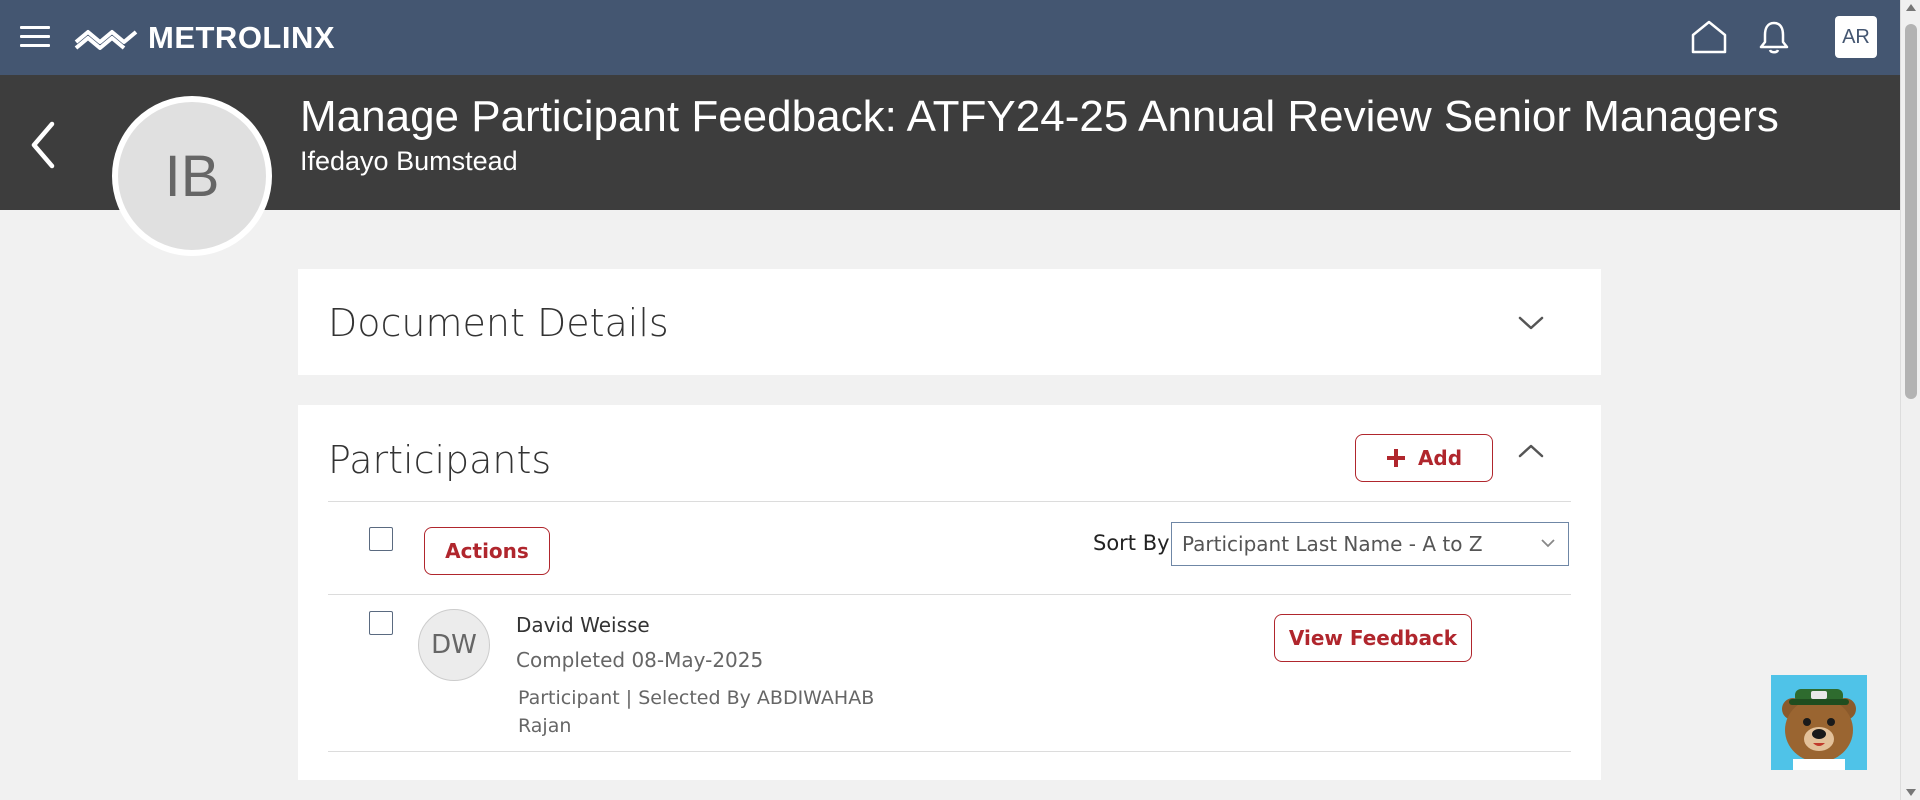 Image resolution: width=1920 pixels, height=800 pixels. What do you see at coordinates (1911, 7) in the screenshot?
I see `scroll-up-arrow-icon` at bounding box center [1911, 7].